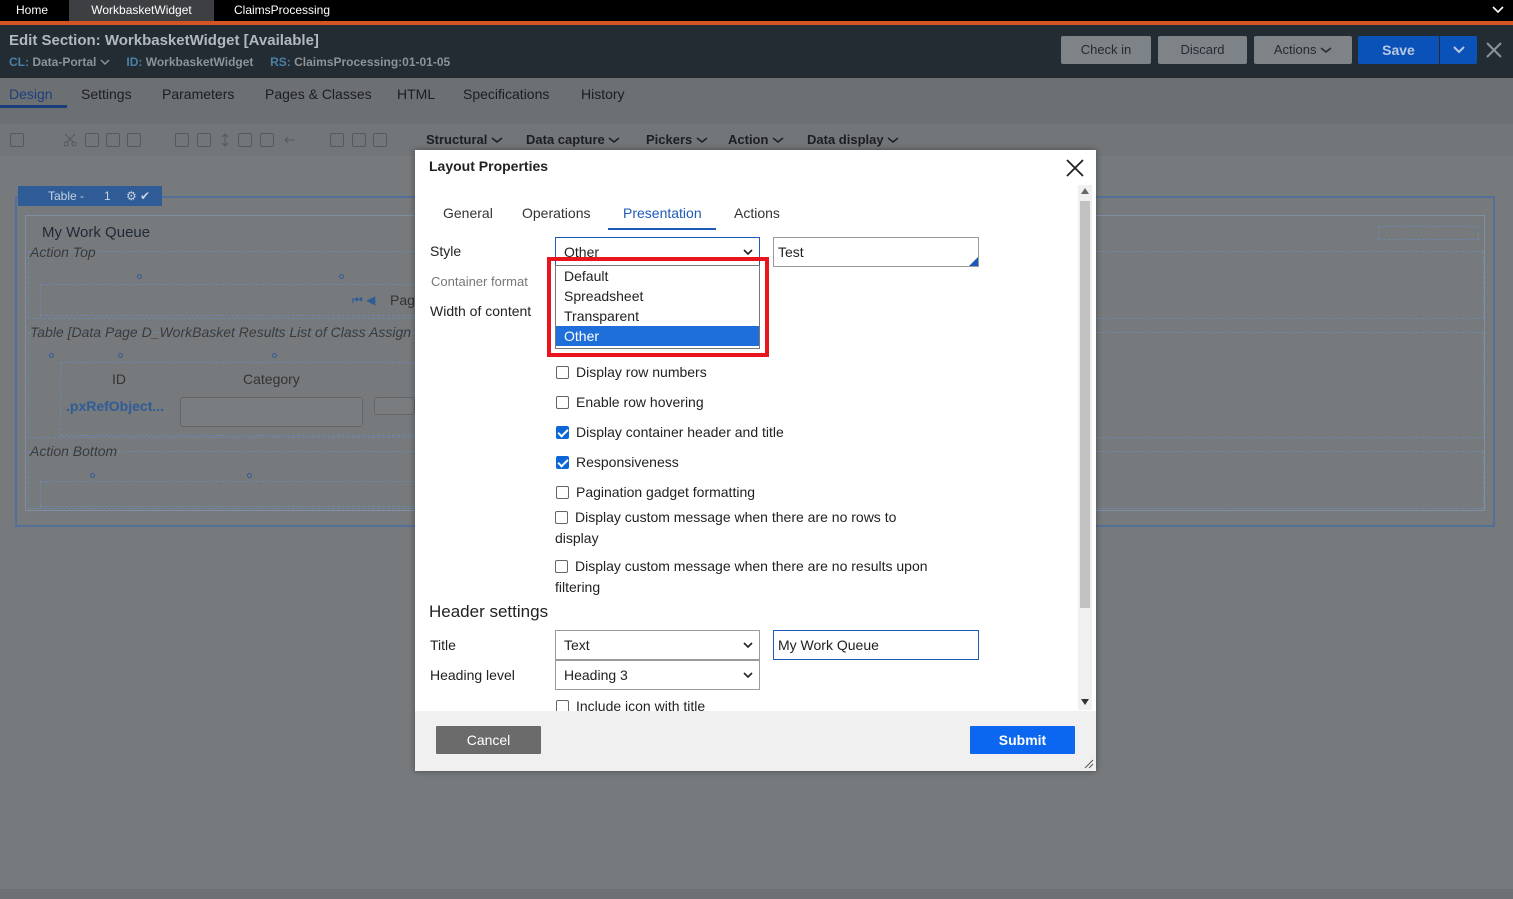 This screenshot has width=1513, height=899. What do you see at coordinates (394, 406) in the screenshot?
I see `next-field` at bounding box center [394, 406].